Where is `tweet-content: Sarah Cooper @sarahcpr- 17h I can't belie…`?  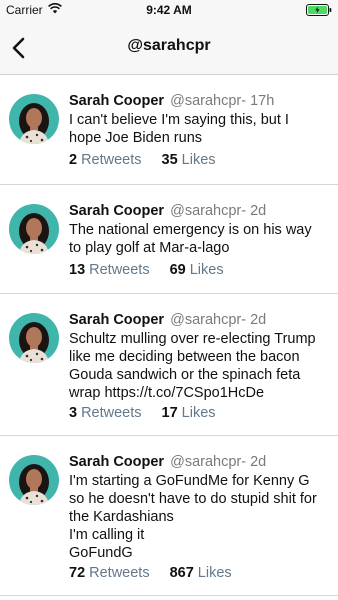 tweet-content: Sarah Cooper @sarahcpr- 17h I can't belie… is located at coordinates (200, 119).